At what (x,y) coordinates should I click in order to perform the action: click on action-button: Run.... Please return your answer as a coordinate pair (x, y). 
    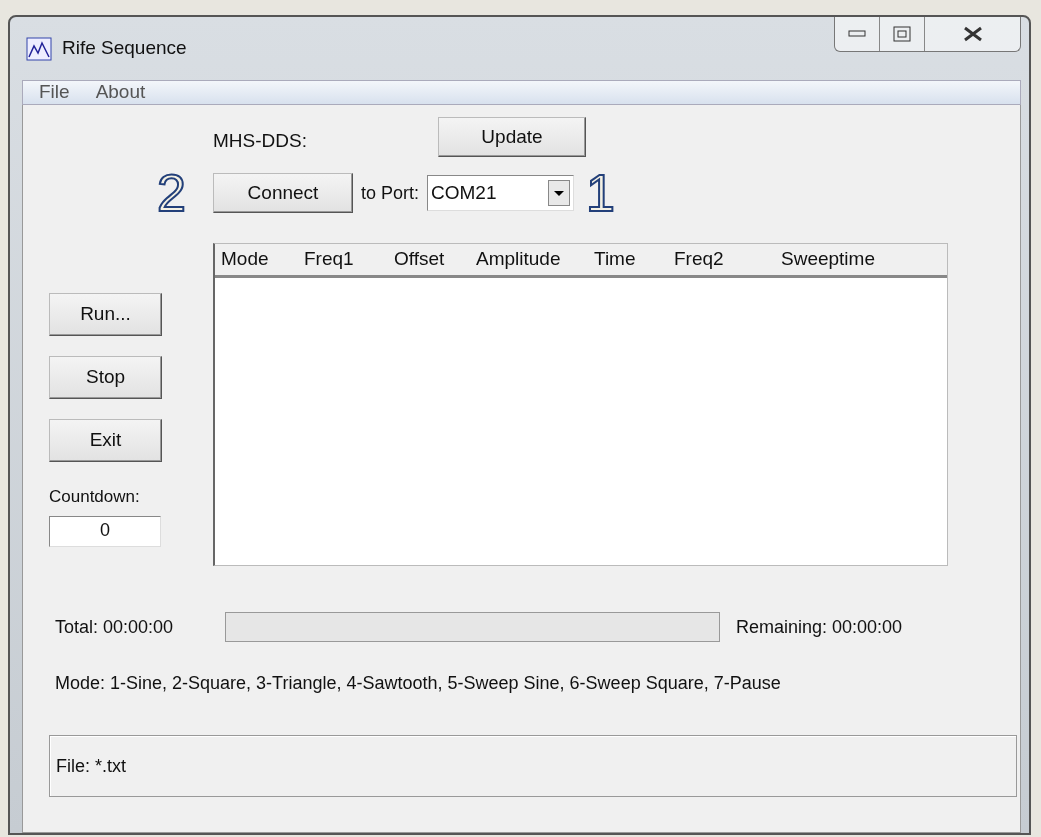
    Looking at the image, I should click on (105, 314).